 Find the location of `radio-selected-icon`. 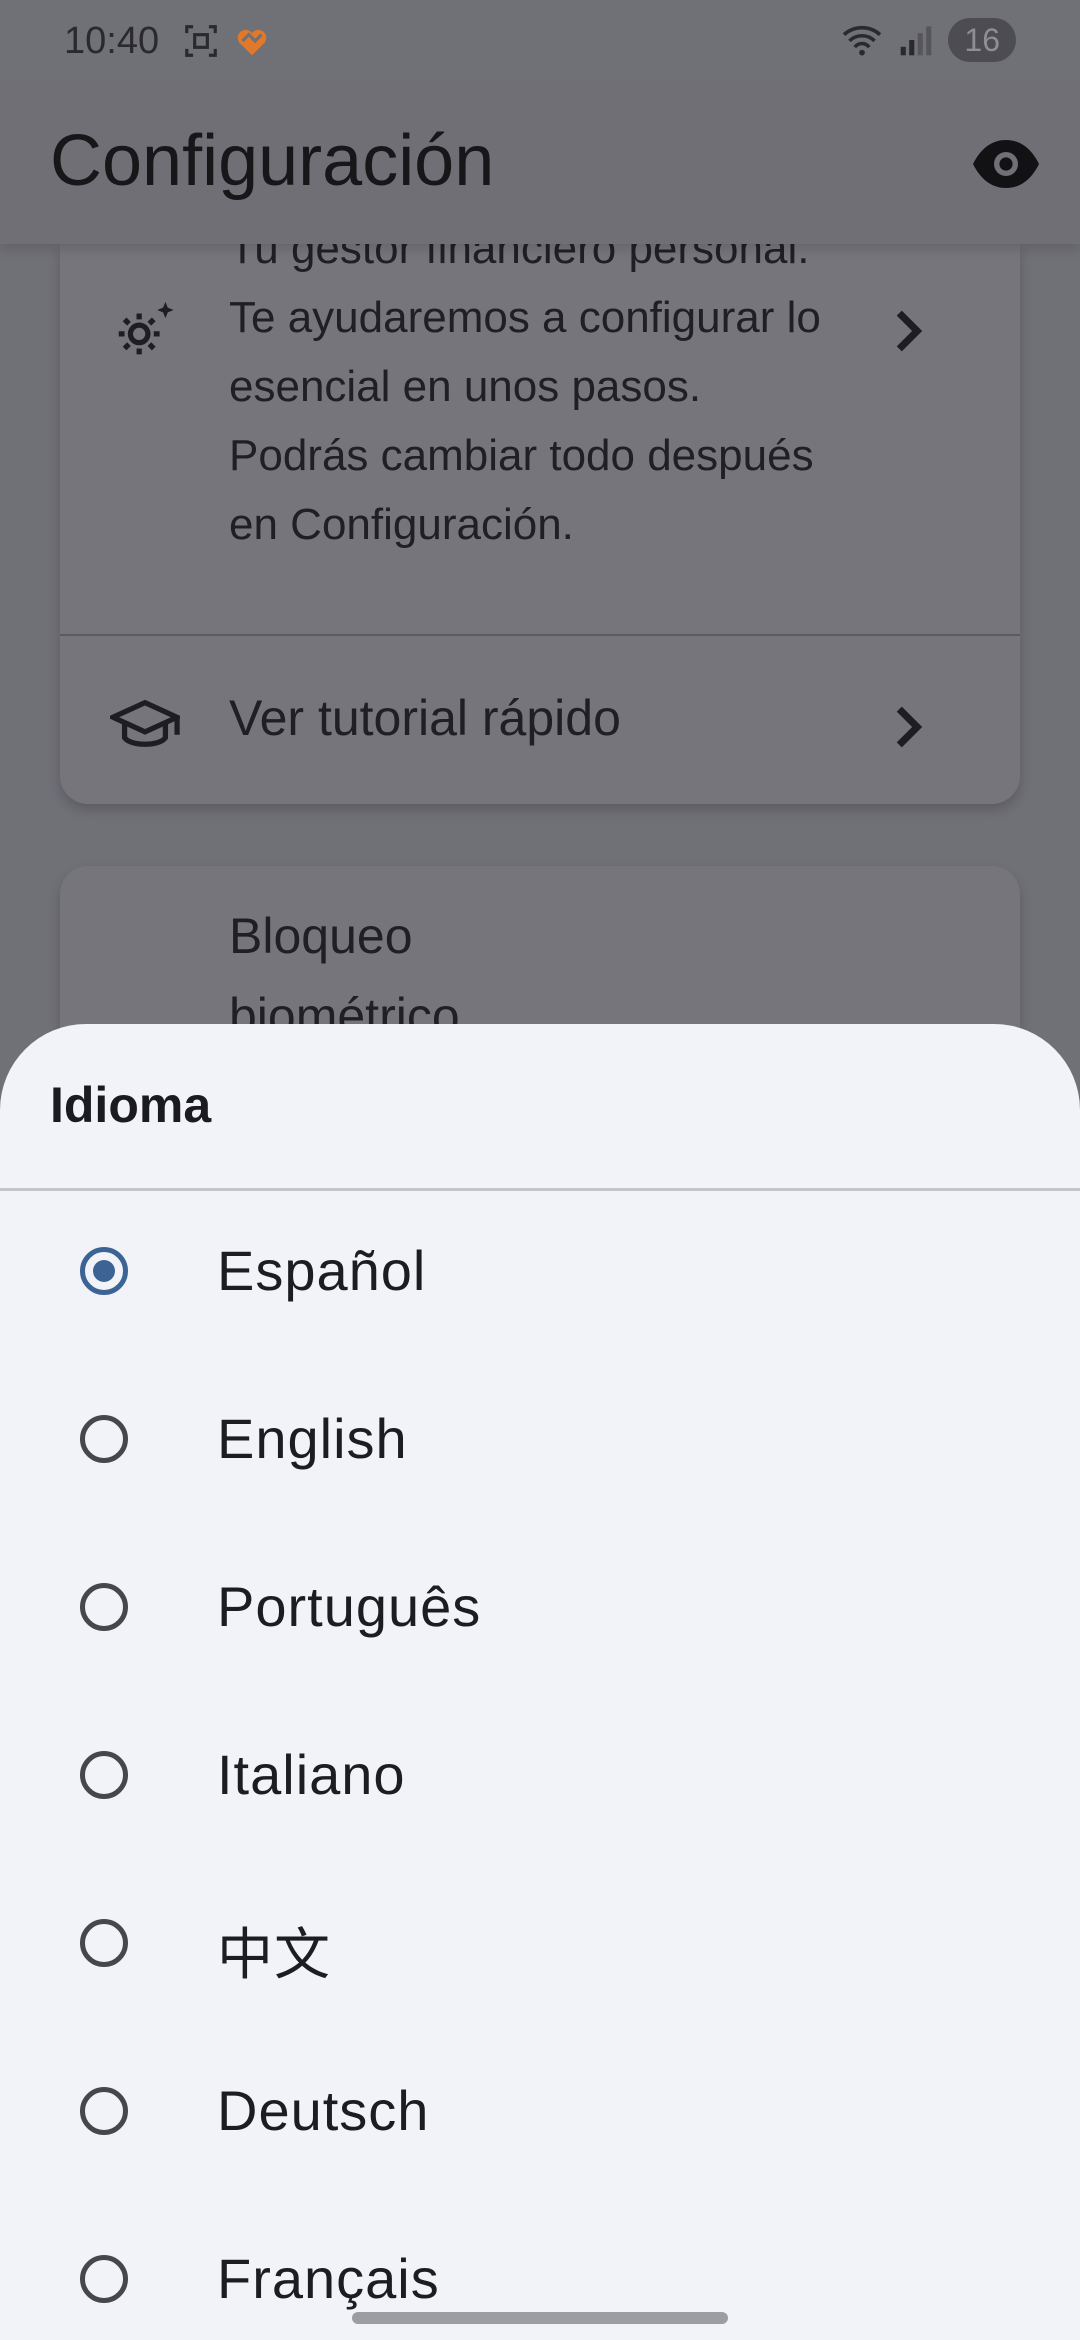

radio-selected-icon is located at coordinates (104, 1271).